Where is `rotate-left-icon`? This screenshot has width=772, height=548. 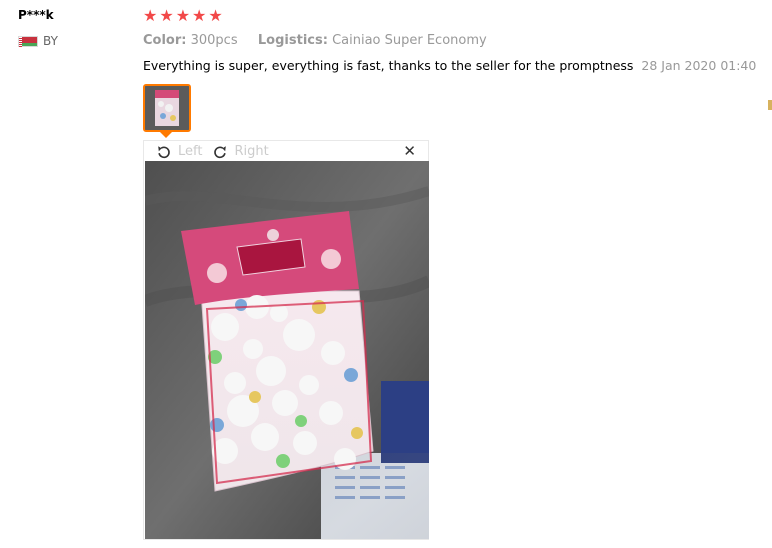
rotate-left-icon is located at coordinates (164, 151).